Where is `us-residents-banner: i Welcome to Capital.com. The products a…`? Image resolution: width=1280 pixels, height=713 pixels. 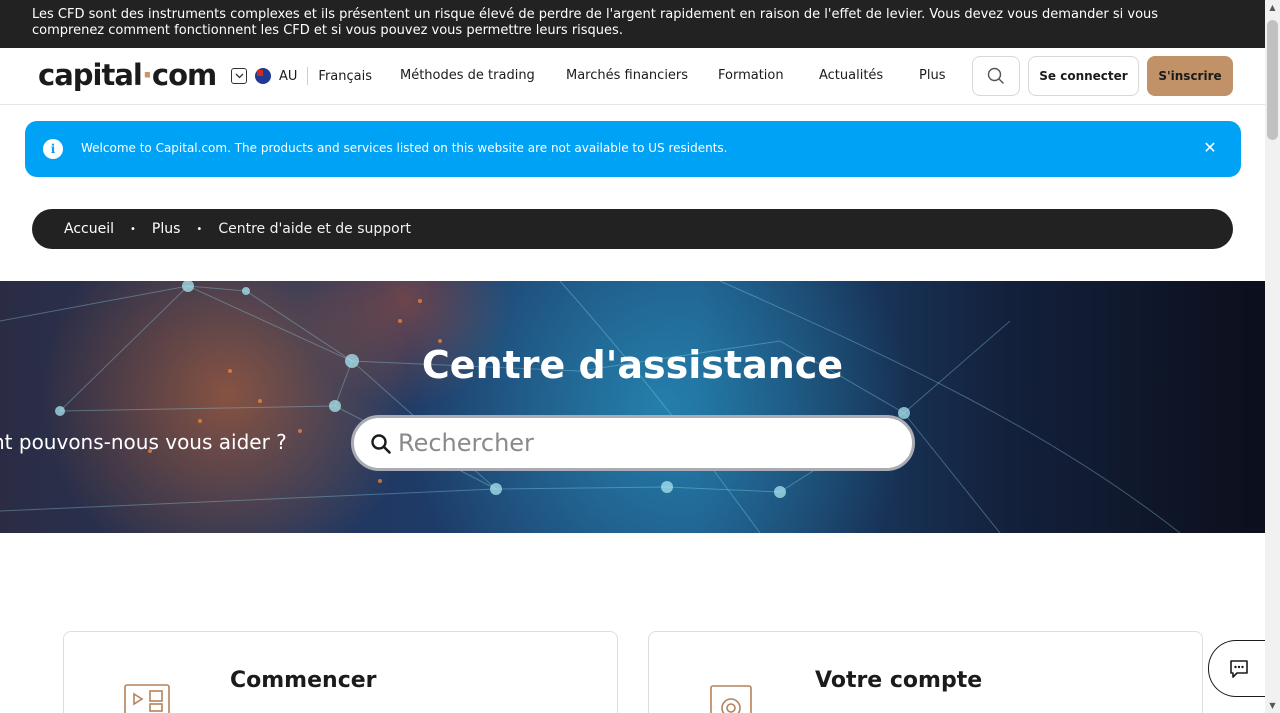 us-residents-banner: i Welcome to Capital.com. The products a… is located at coordinates (633, 149).